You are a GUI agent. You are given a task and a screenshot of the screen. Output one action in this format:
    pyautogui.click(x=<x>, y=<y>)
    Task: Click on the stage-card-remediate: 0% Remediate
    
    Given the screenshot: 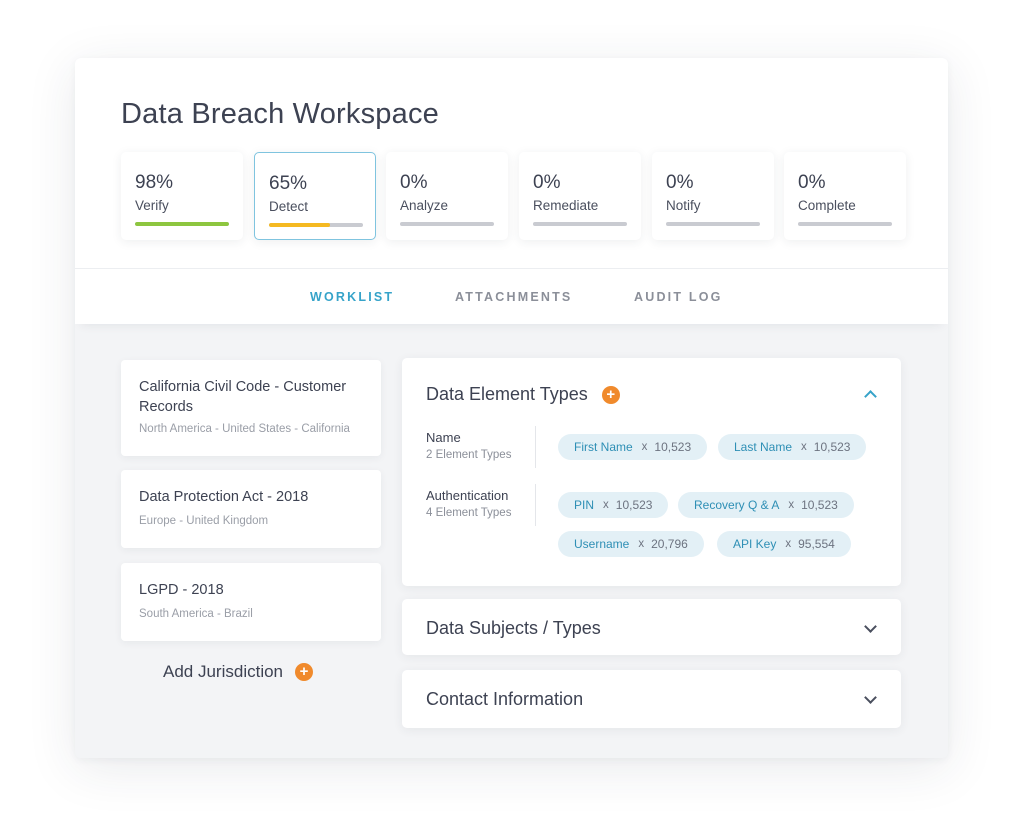 What is the action you would take?
    pyautogui.click(x=580, y=196)
    